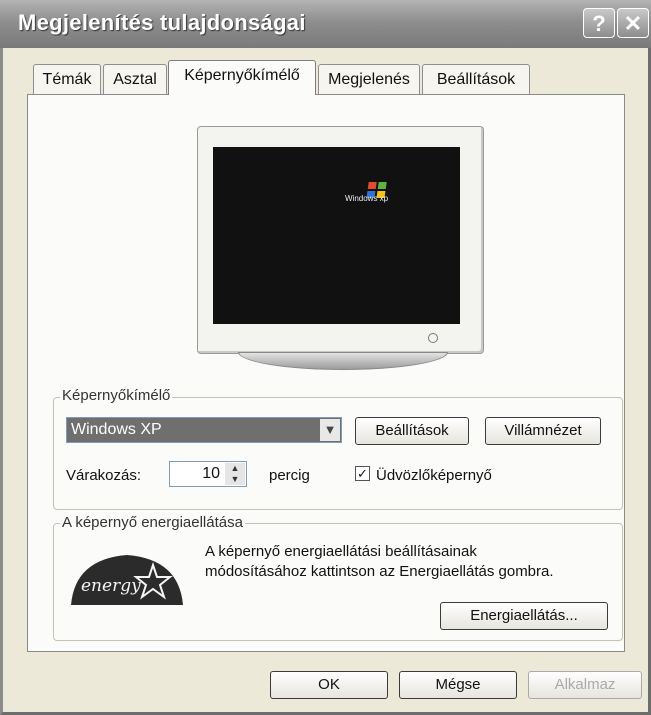 Image resolution: width=651 pixels, height=715 pixels. I want to click on chevron-down-icon: ▼, so click(330, 430).